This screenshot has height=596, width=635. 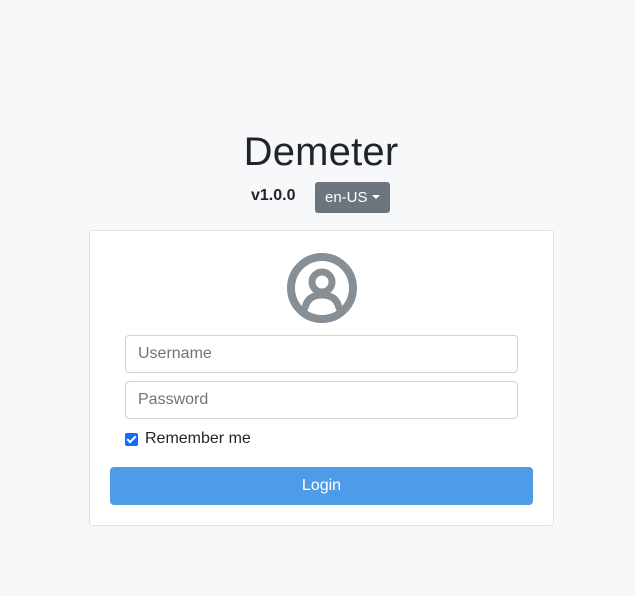 I want to click on app-title: Demeter, so click(x=321, y=152).